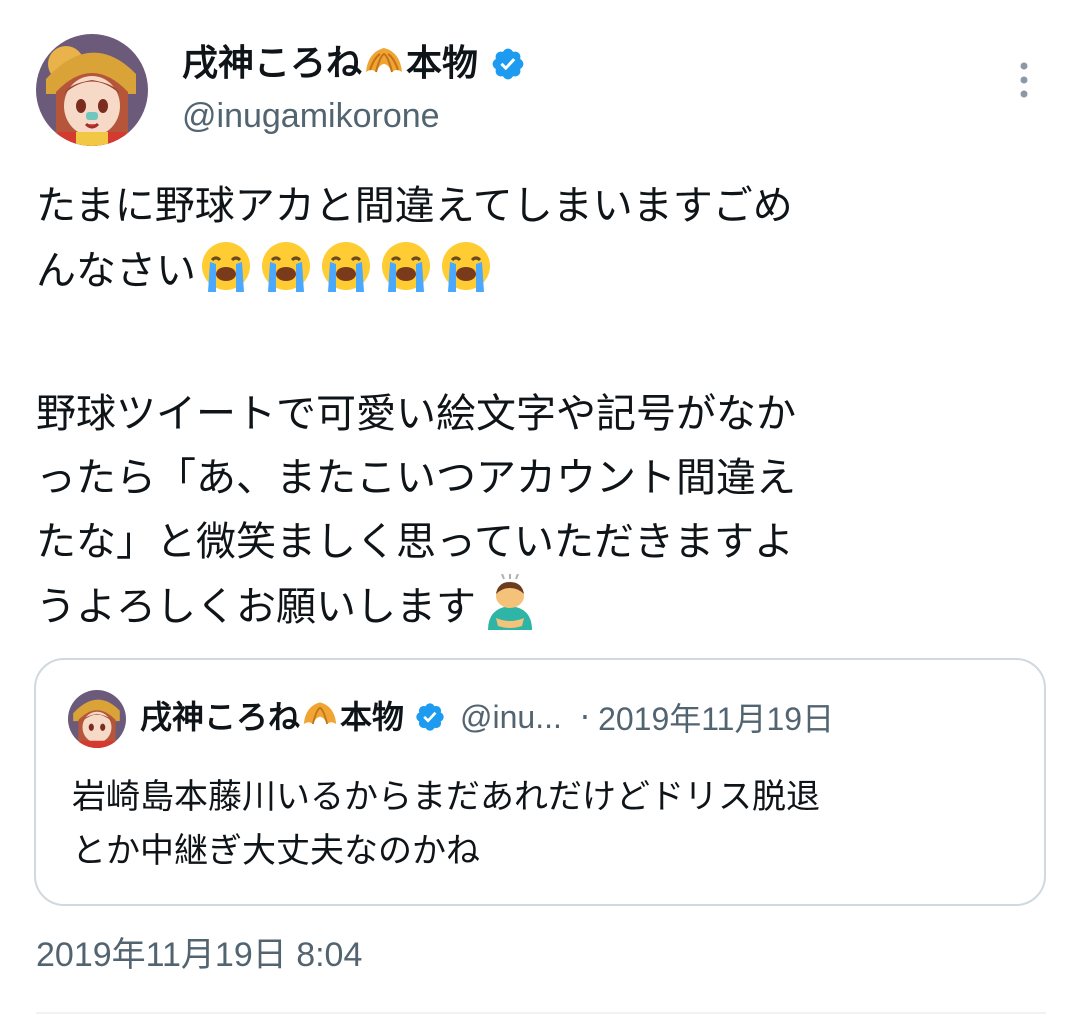 The image size is (1080, 1015). Describe the element at coordinates (256, 607) in the screenshot. I see `tweet-line-text: うよろしくお願いします` at that location.